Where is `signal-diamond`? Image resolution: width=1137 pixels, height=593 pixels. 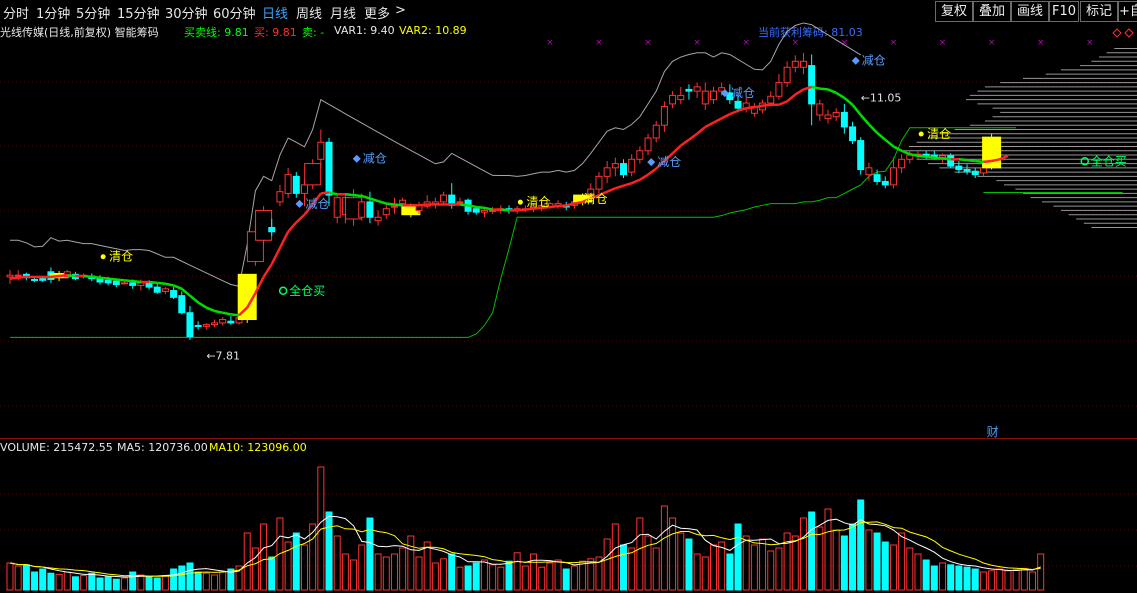 signal-diamond is located at coordinates (356, 158).